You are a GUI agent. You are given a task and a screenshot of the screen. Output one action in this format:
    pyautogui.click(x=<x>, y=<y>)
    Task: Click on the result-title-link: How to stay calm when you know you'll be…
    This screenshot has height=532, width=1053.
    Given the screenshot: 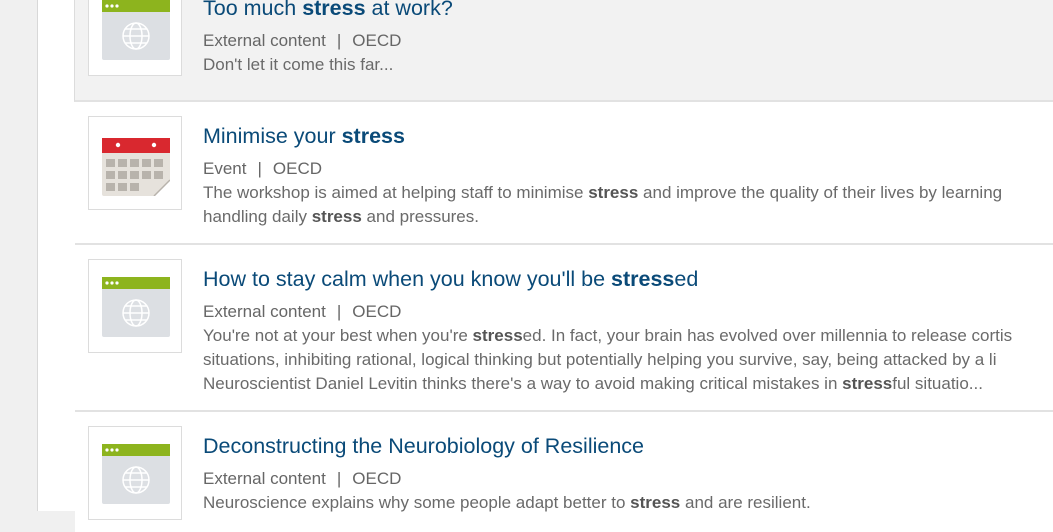 What is the action you would take?
    pyautogui.click(x=450, y=279)
    